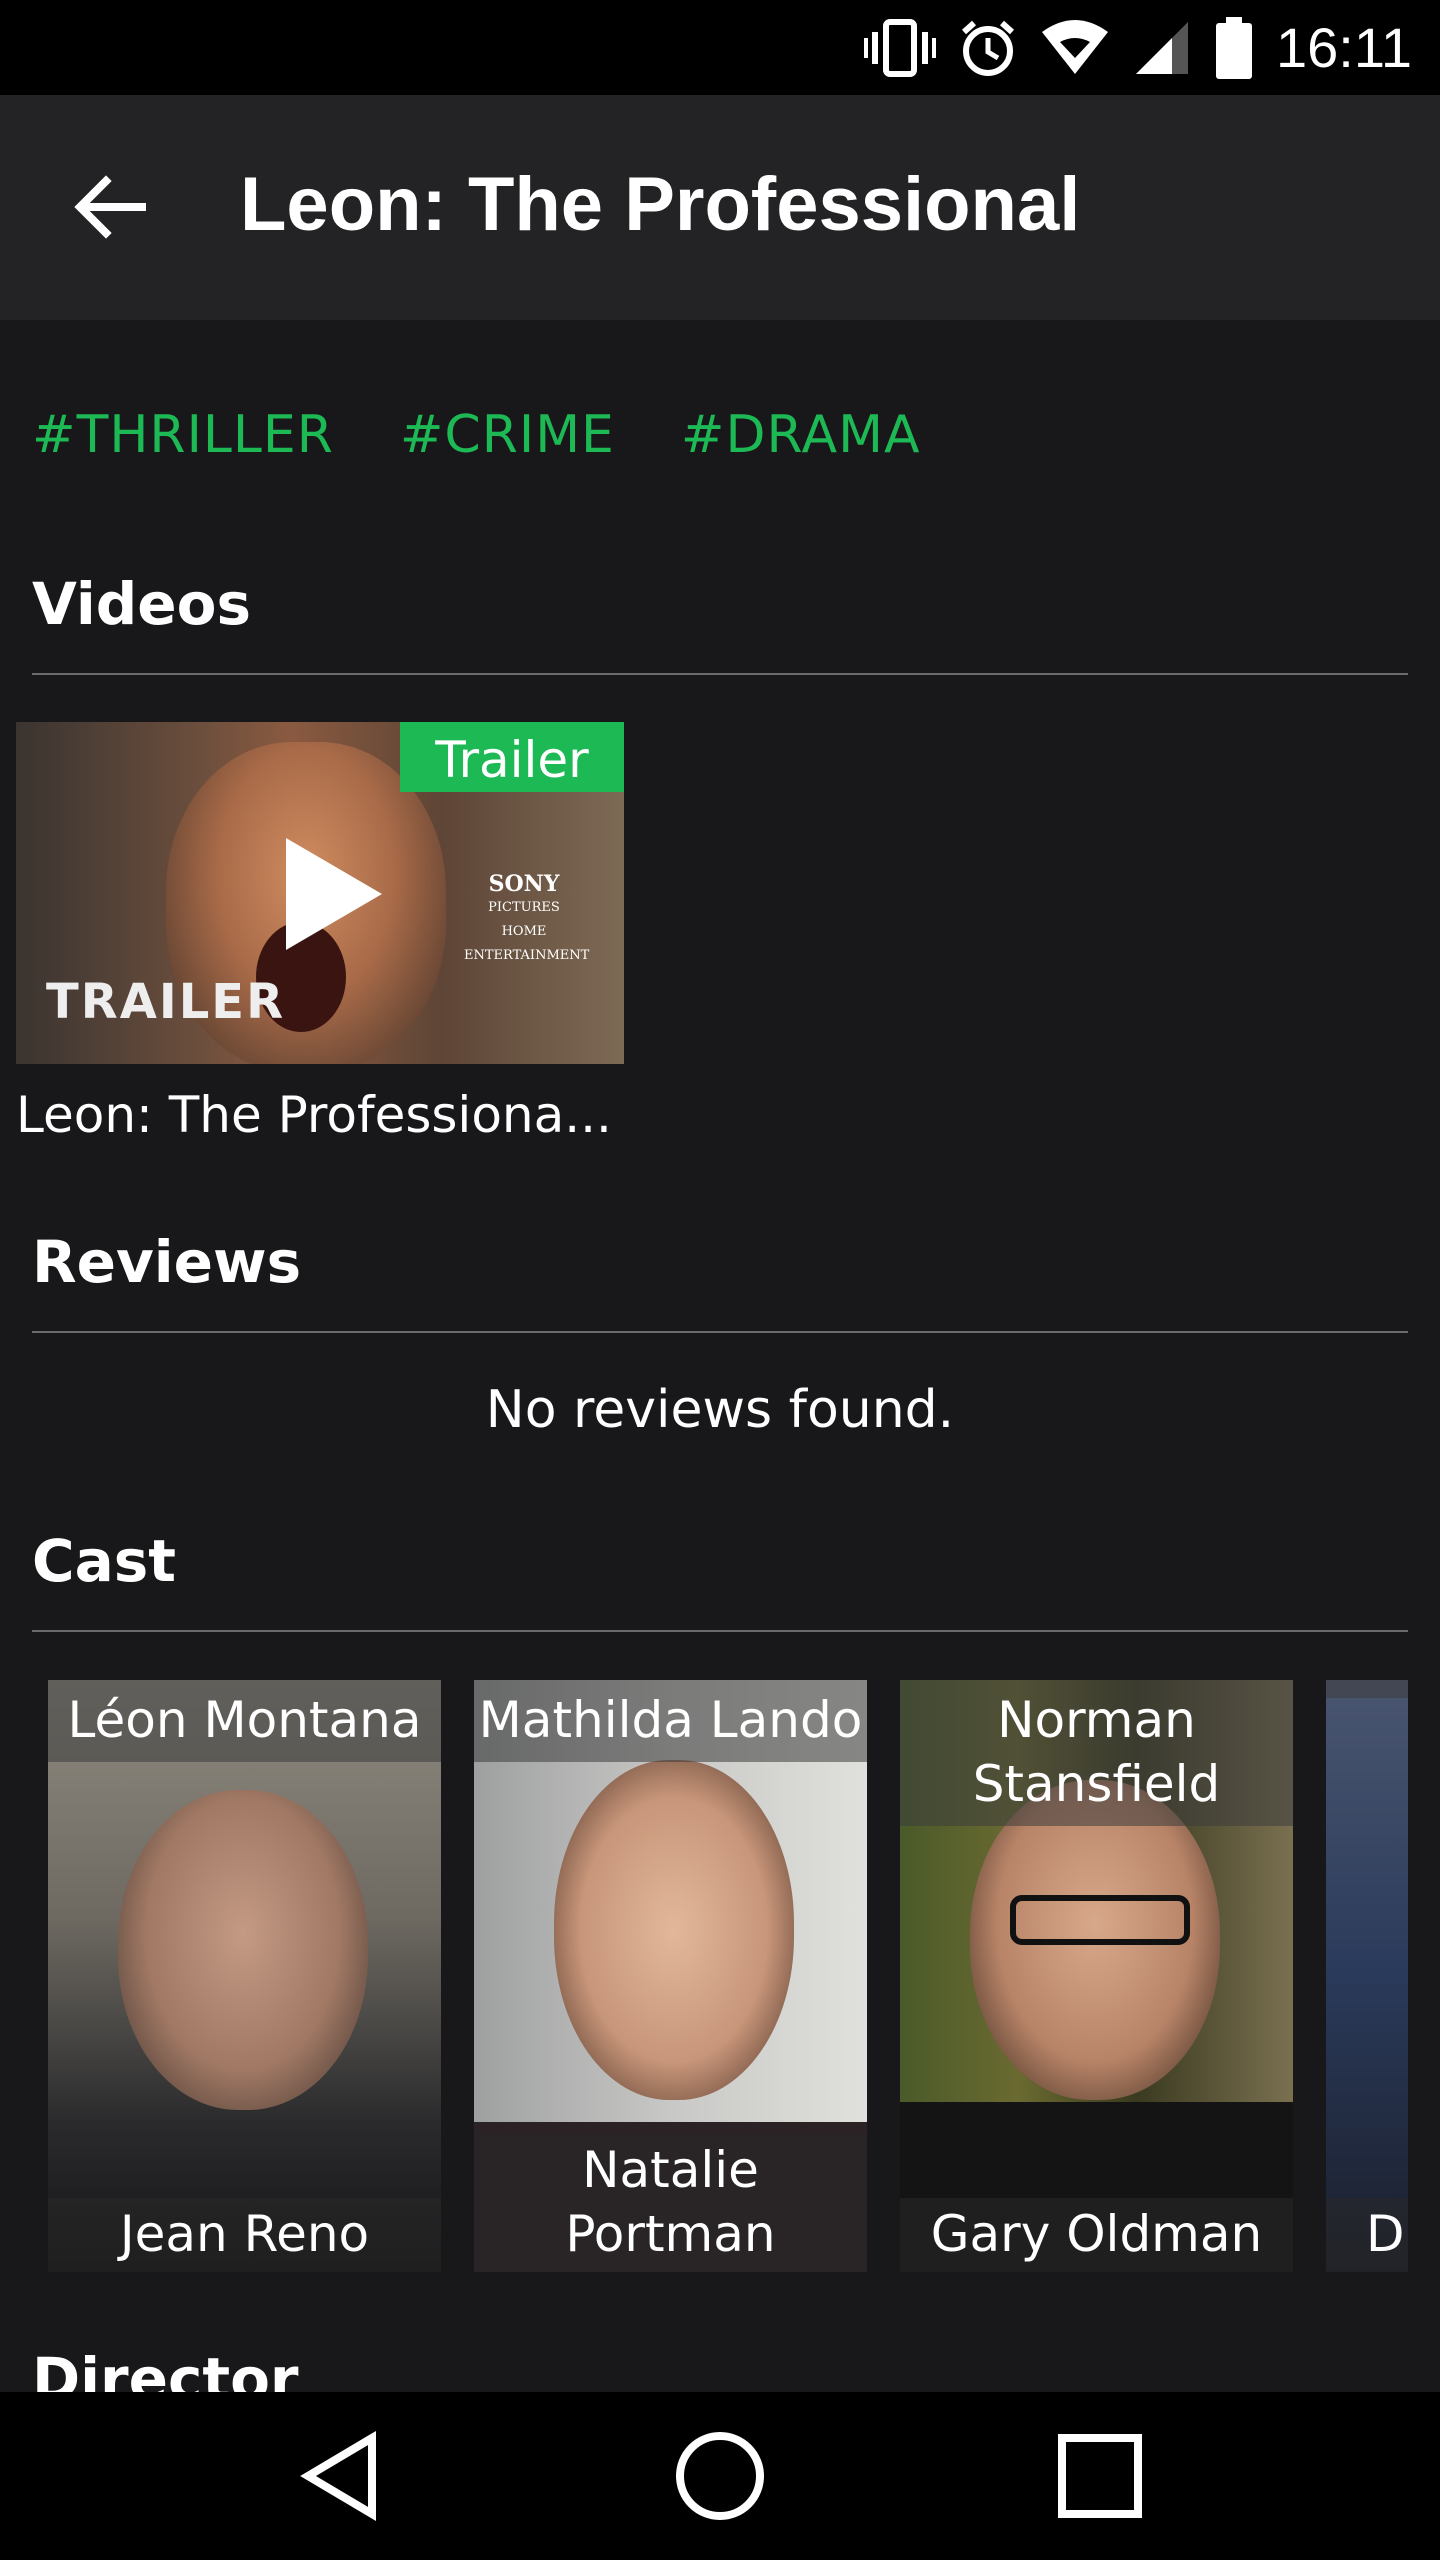 This screenshot has width=1440, height=2560. What do you see at coordinates (334, 894) in the screenshot?
I see `play-icon` at bounding box center [334, 894].